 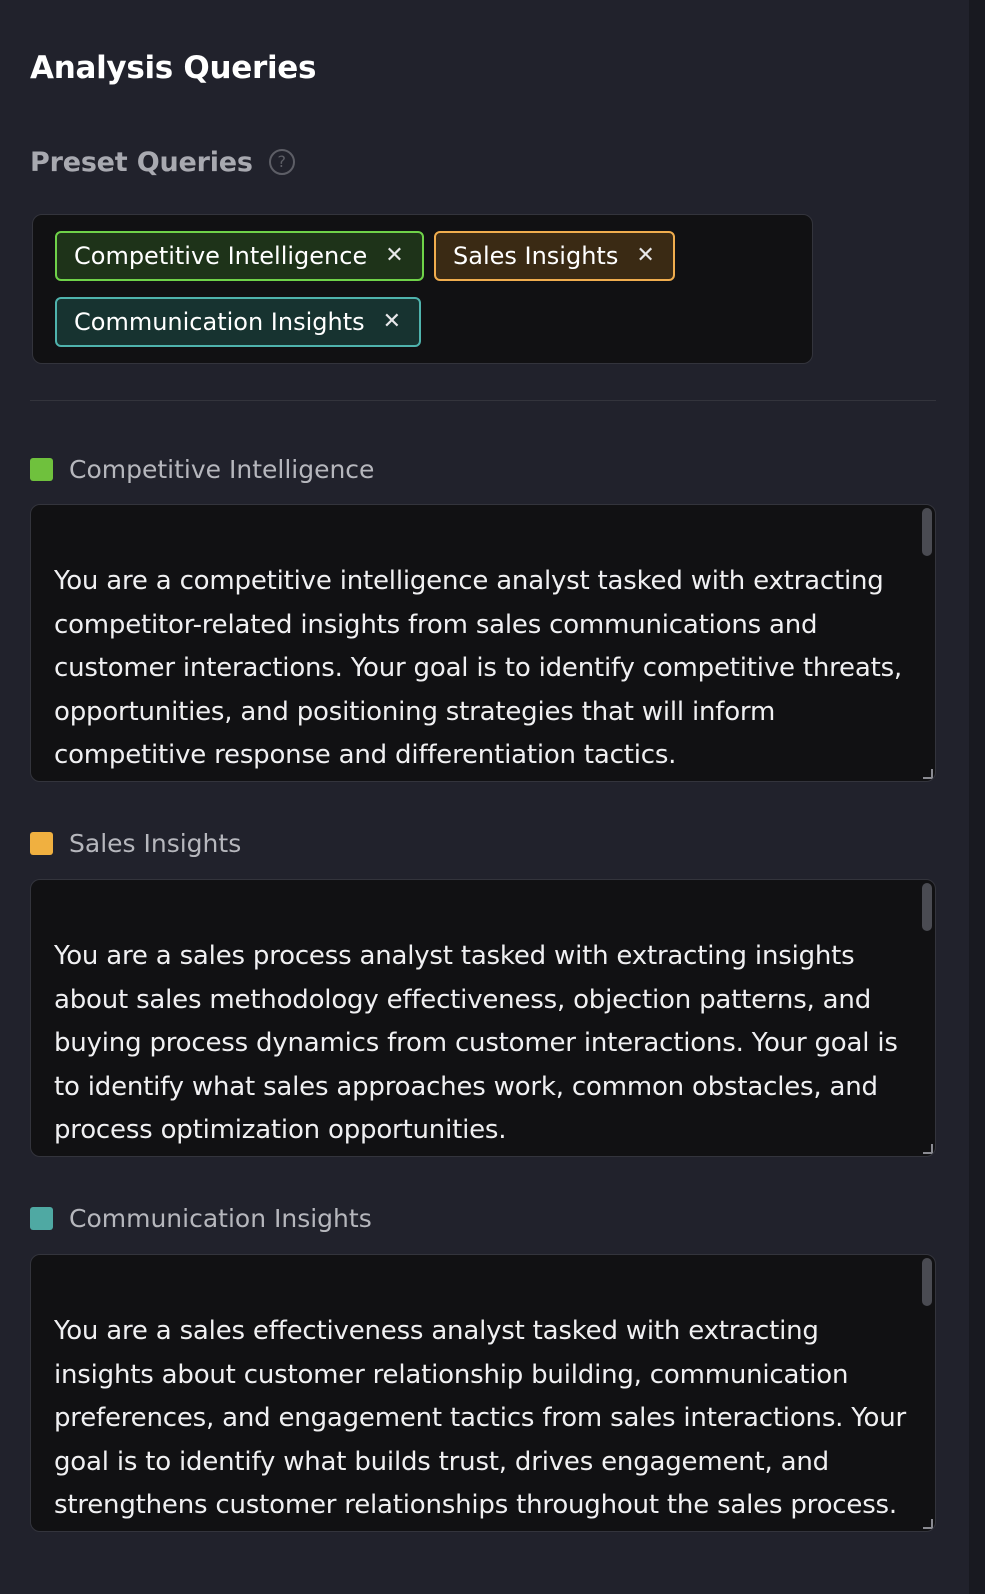 I want to click on query-label-communication-insights: Communication Insights, so click(x=201, y=1218).